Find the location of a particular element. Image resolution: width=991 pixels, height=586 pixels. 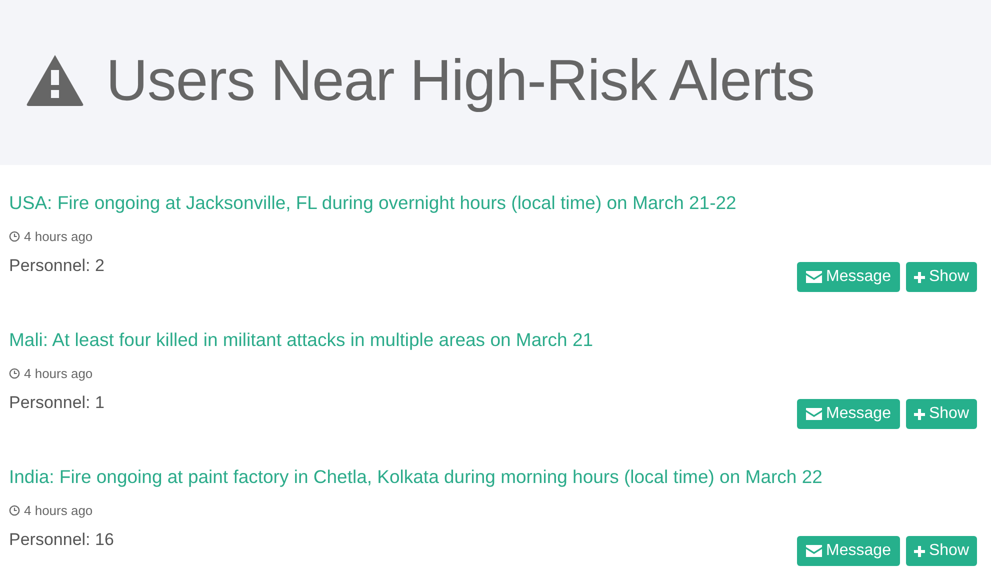

personnel-count: Personnel: 1 is located at coordinates (56, 403).